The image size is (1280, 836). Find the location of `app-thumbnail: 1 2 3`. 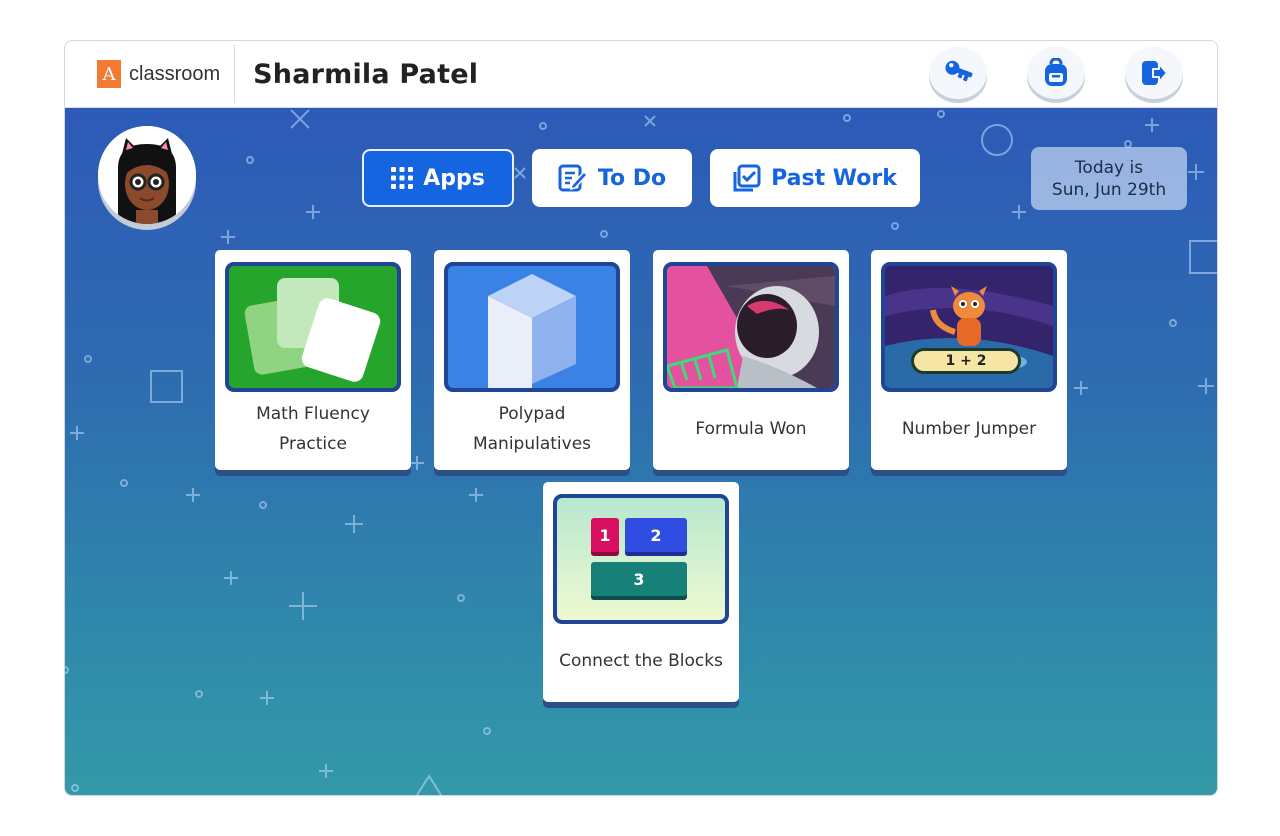

app-thumbnail: 1 2 3 is located at coordinates (641, 559).